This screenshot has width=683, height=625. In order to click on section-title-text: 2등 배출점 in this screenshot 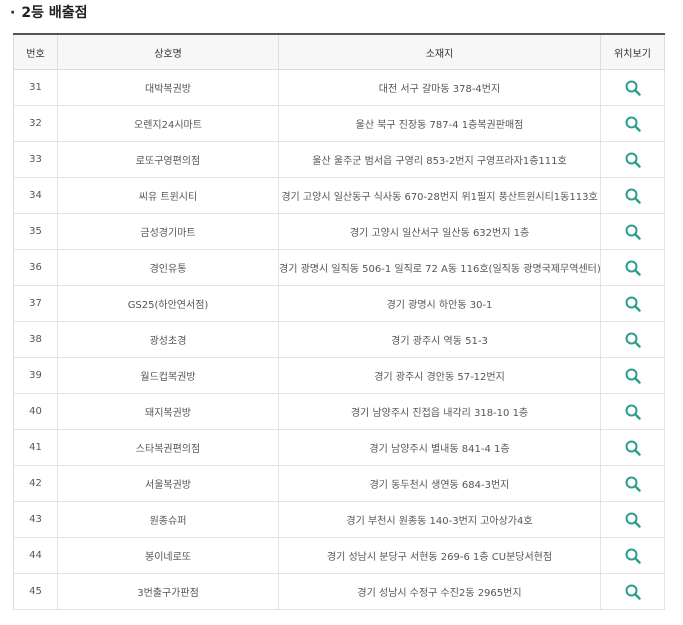, I will do `click(54, 13)`.